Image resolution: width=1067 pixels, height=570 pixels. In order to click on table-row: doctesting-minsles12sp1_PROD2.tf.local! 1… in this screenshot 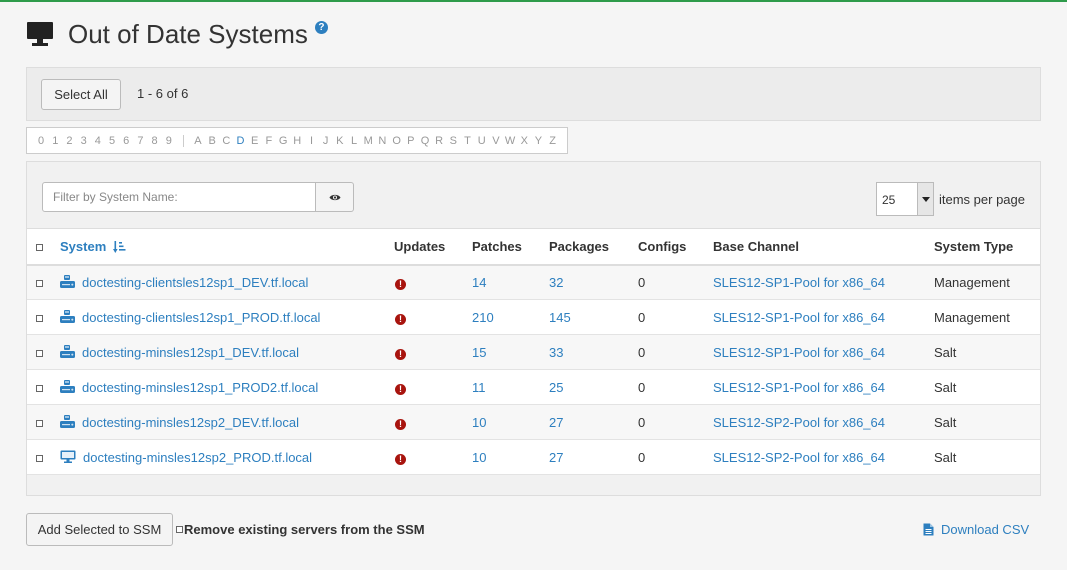, I will do `click(533, 387)`.